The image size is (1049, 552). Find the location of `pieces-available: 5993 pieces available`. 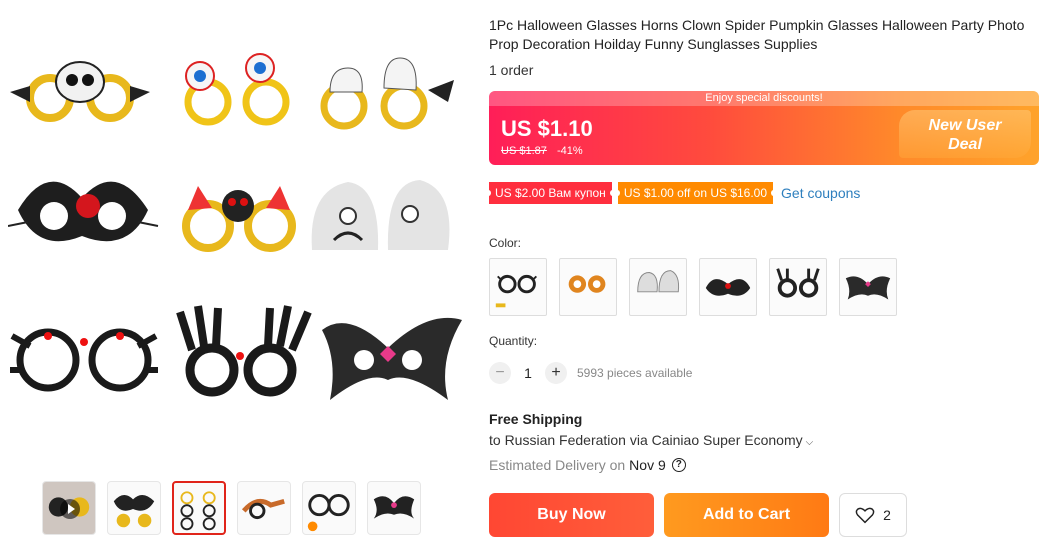

pieces-available: 5993 pieces available is located at coordinates (635, 373).